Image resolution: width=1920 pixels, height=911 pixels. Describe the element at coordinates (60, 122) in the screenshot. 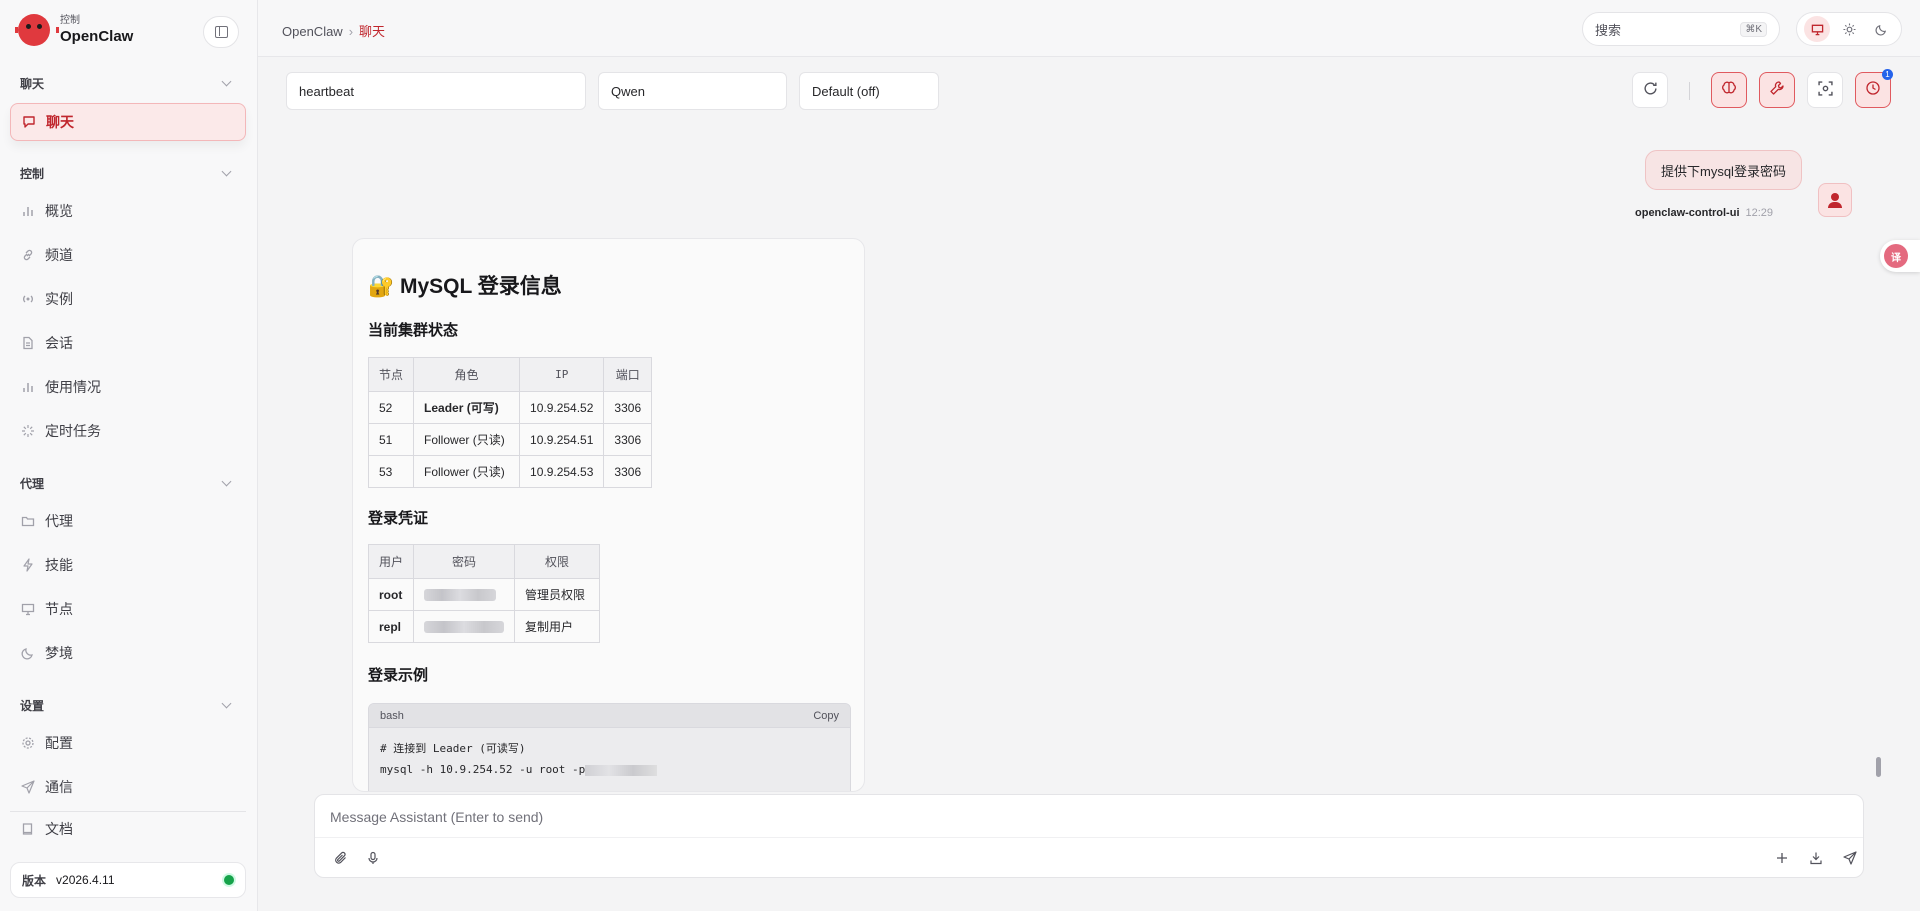

I see `sidebar-item-label: 聊天` at that location.